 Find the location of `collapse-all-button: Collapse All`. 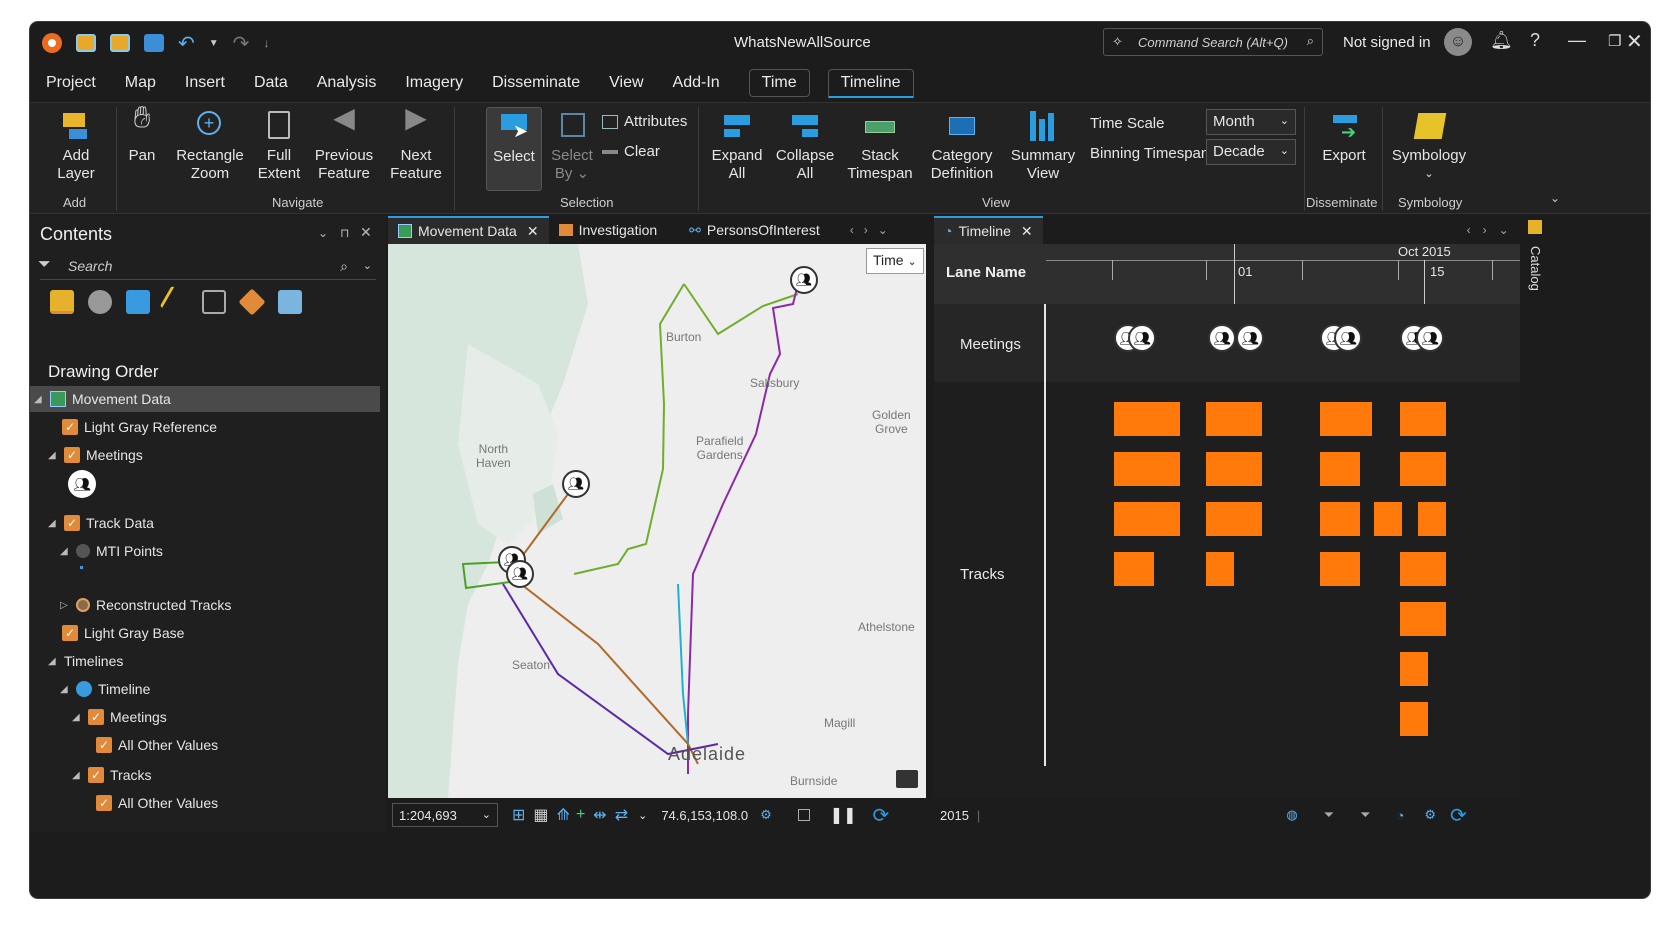

collapse-all-button: Collapse All is located at coordinates (805, 146).